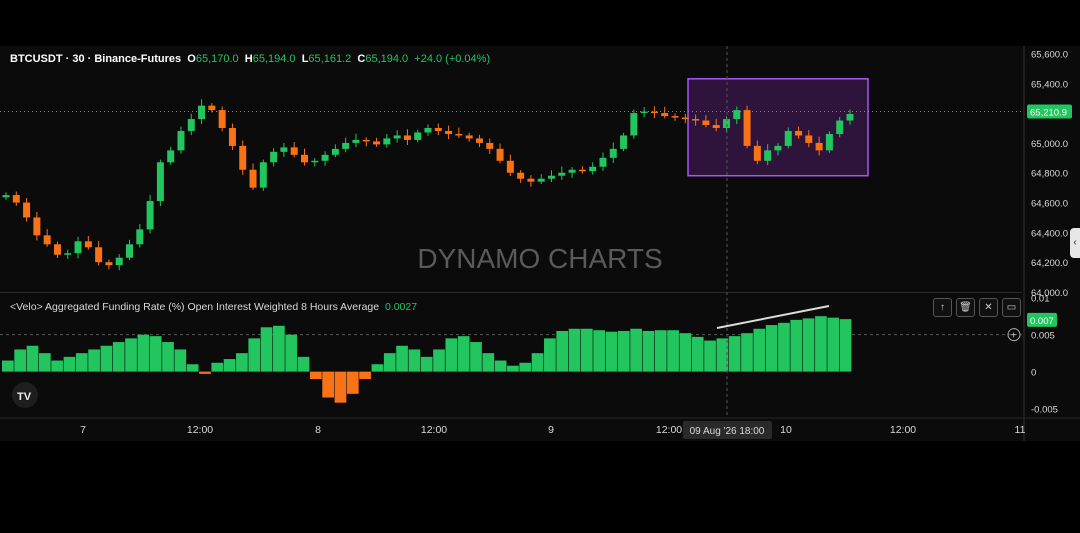 Image resolution: width=1080 pixels, height=533 pixels. What do you see at coordinates (1040, 299) in the screenshot?
I see `indicator-tick-label: 0.01` at bounding box center [1040, 299].